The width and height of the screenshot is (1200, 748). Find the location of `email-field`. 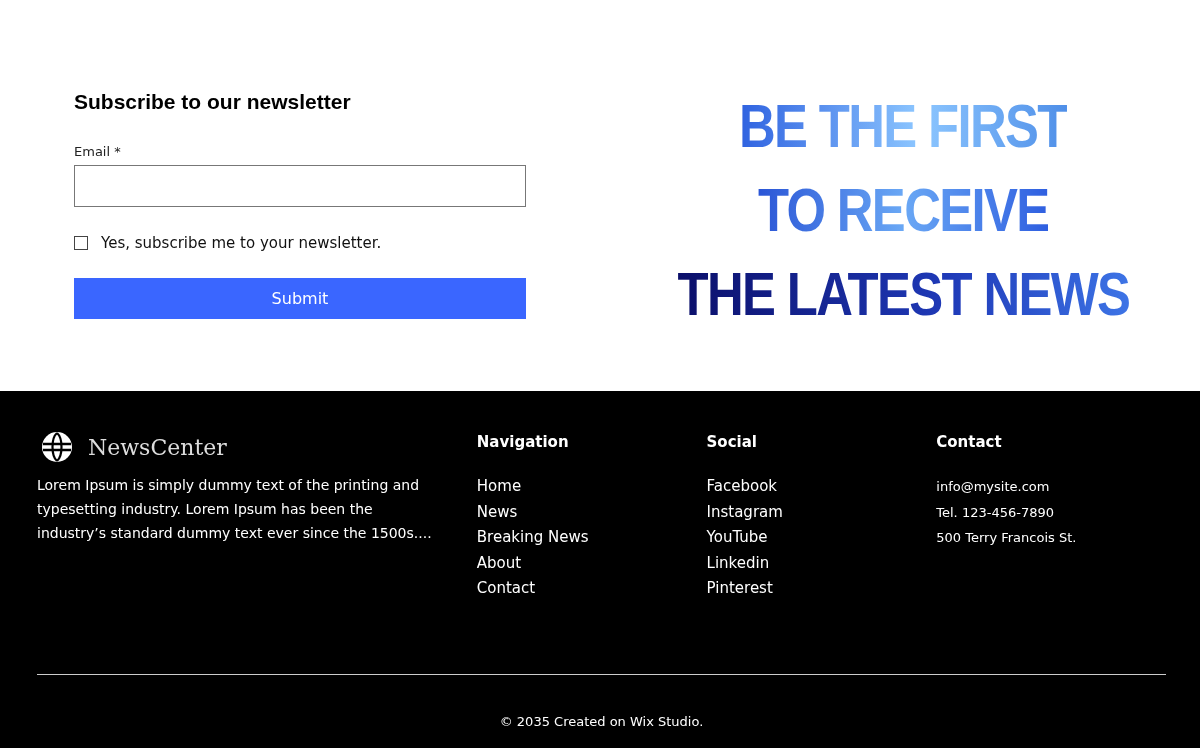

email-field is located at coordinates (300, 186).